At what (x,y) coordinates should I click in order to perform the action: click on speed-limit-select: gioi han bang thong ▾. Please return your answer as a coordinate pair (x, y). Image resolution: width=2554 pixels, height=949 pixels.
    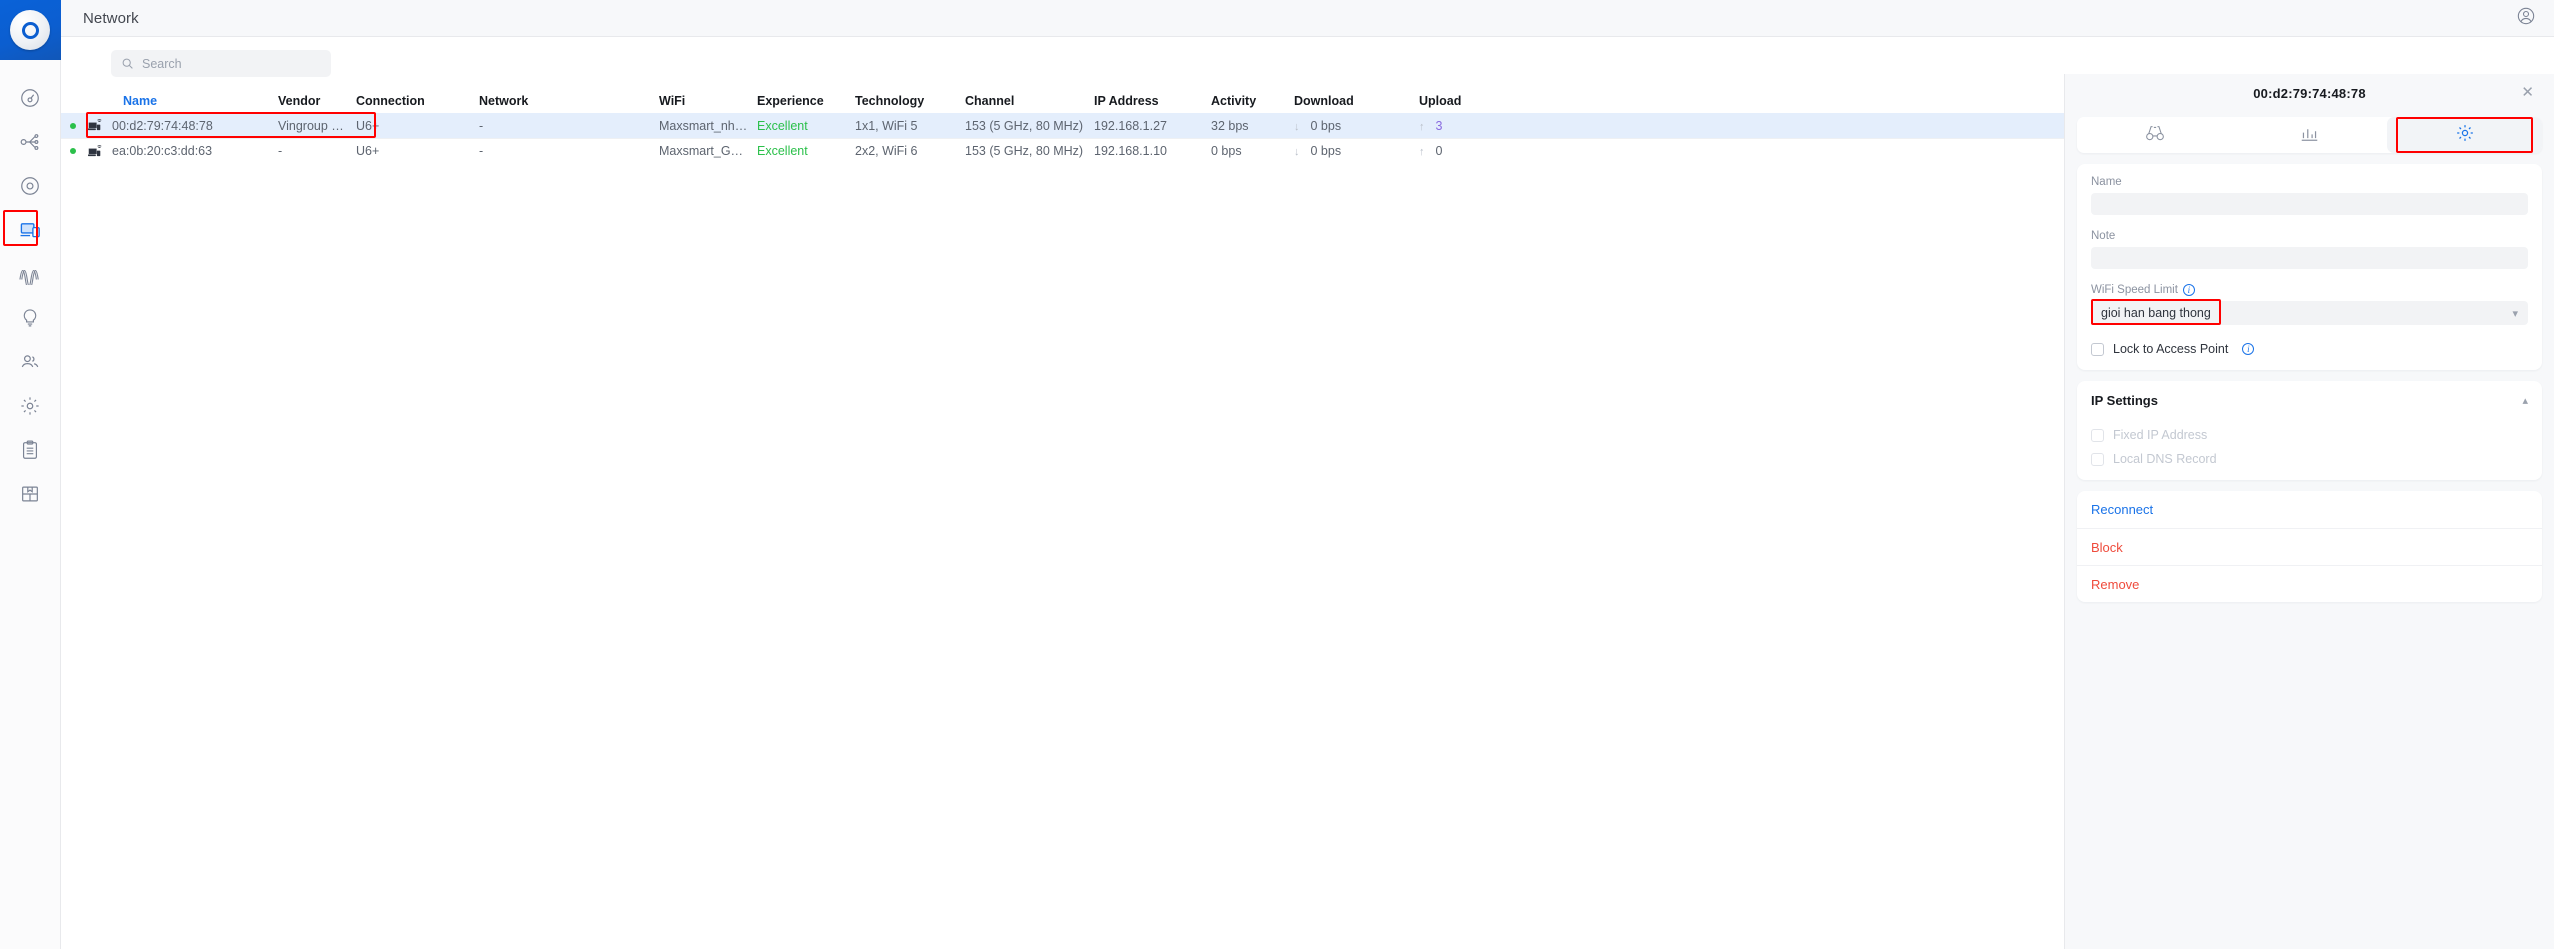
    Looking at the image, I should click on (2309, 313).